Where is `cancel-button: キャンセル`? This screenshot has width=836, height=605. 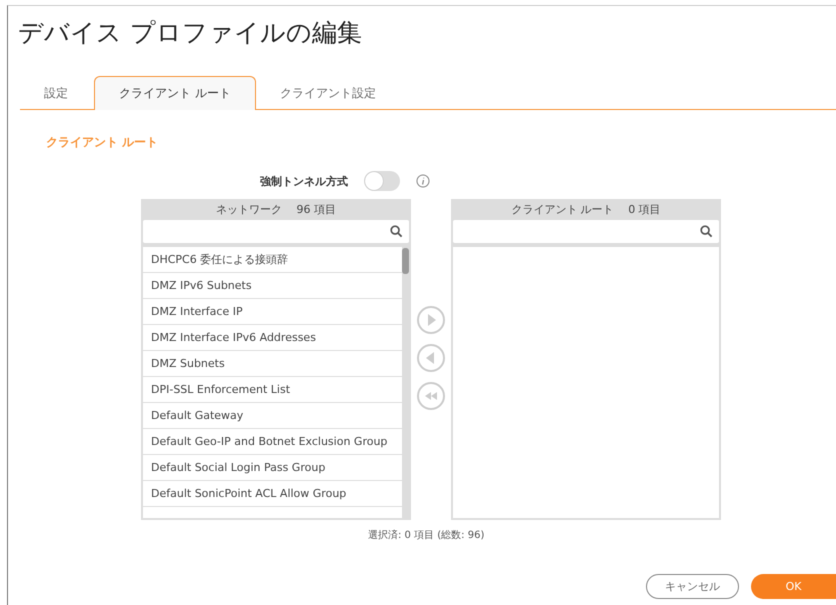 cancel-button: キャンセル is located at coordinates (692, 586).